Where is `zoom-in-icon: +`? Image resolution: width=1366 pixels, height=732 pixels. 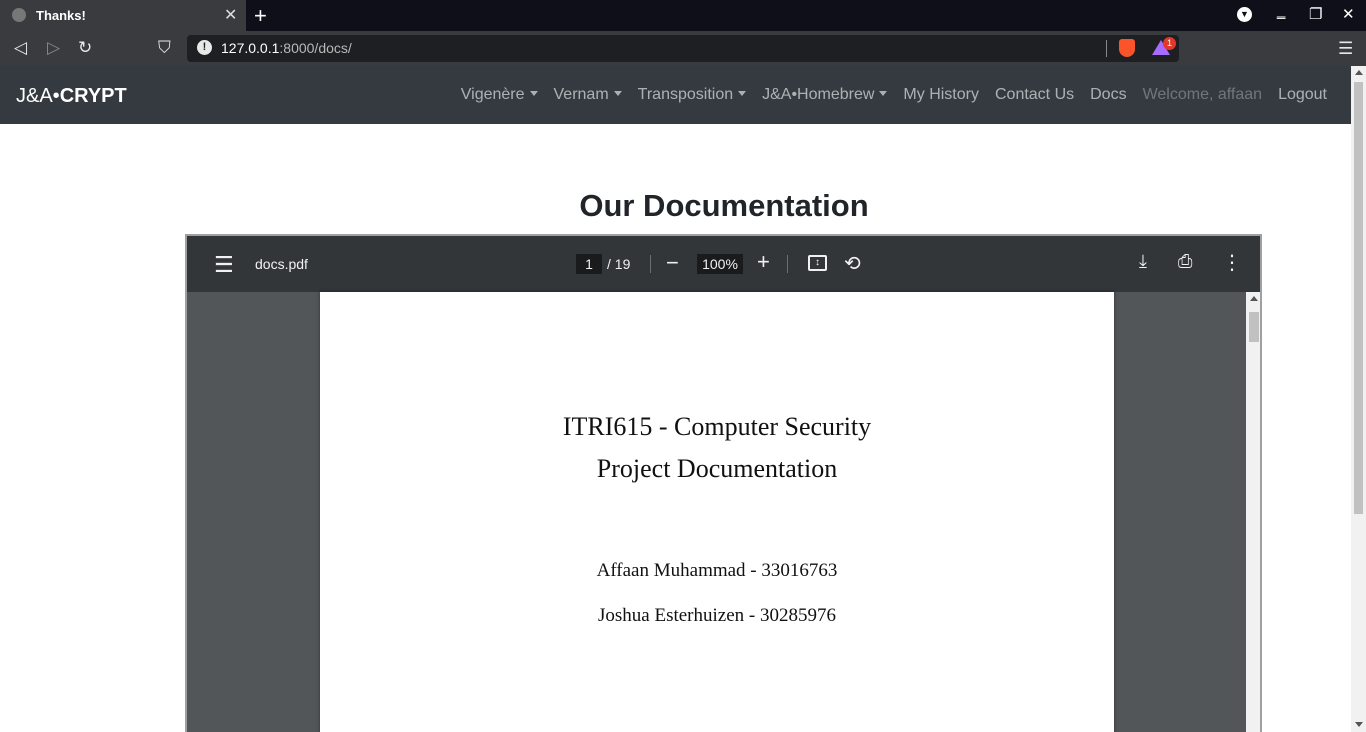 zoom-in-icon: + is located at coordinates (763, 262).